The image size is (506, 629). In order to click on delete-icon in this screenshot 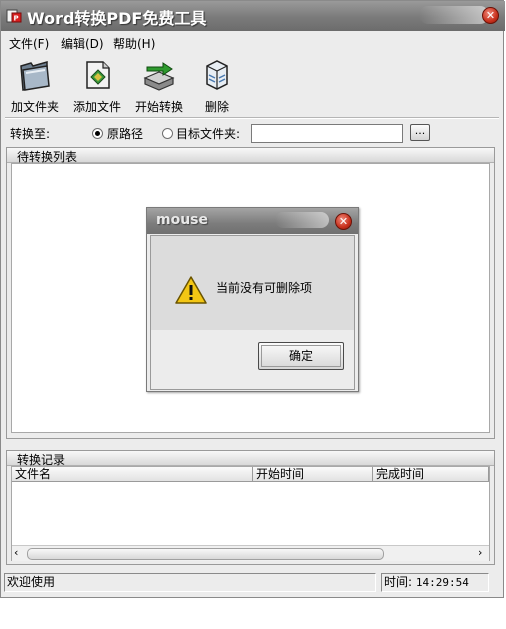, I will do `click(217, 75)`.